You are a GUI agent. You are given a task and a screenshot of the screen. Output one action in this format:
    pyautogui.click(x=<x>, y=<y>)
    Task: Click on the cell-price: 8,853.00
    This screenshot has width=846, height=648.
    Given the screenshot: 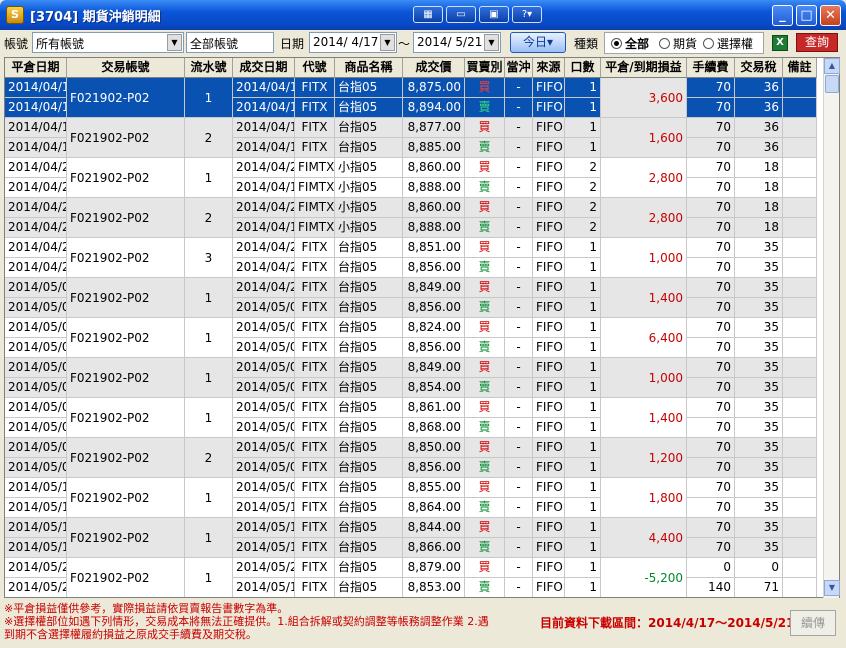 What is the action you would take?
    pyautogui.click(x=434, y=587)
    